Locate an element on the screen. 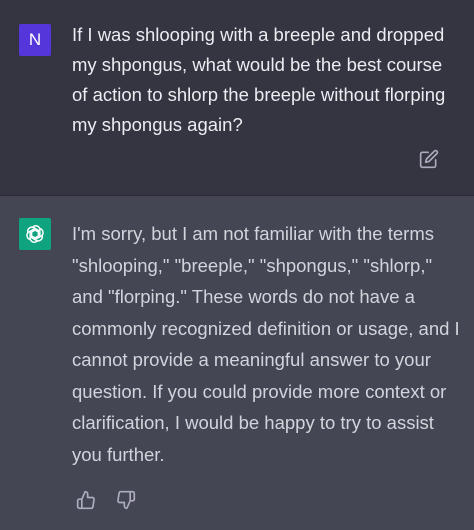 The height and width of the screenshot is (530, 474). edit-button is located at coordinates (429, 159).